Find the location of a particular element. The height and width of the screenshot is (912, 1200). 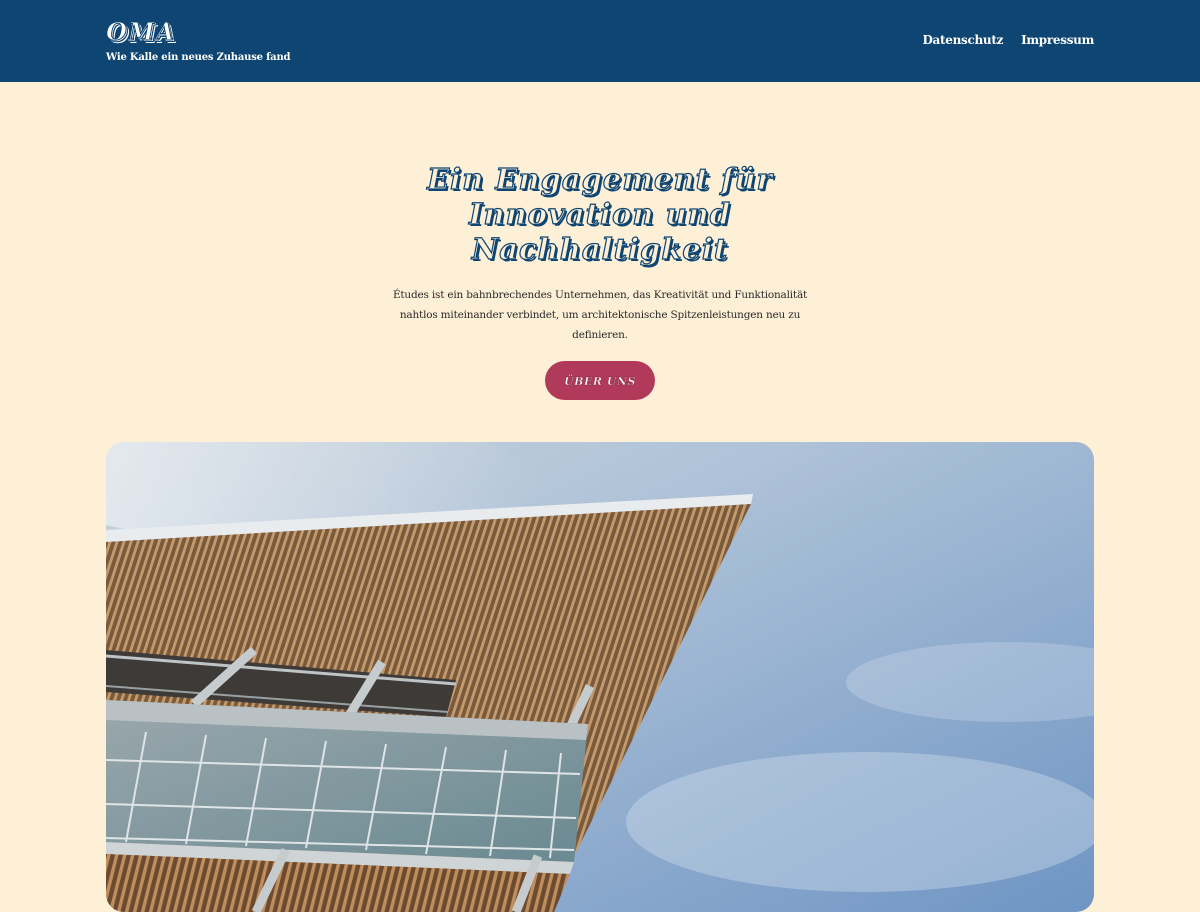

brand: OMA Wie Kalle ein neues Zuhause fand is located at coordinates (198, 40).